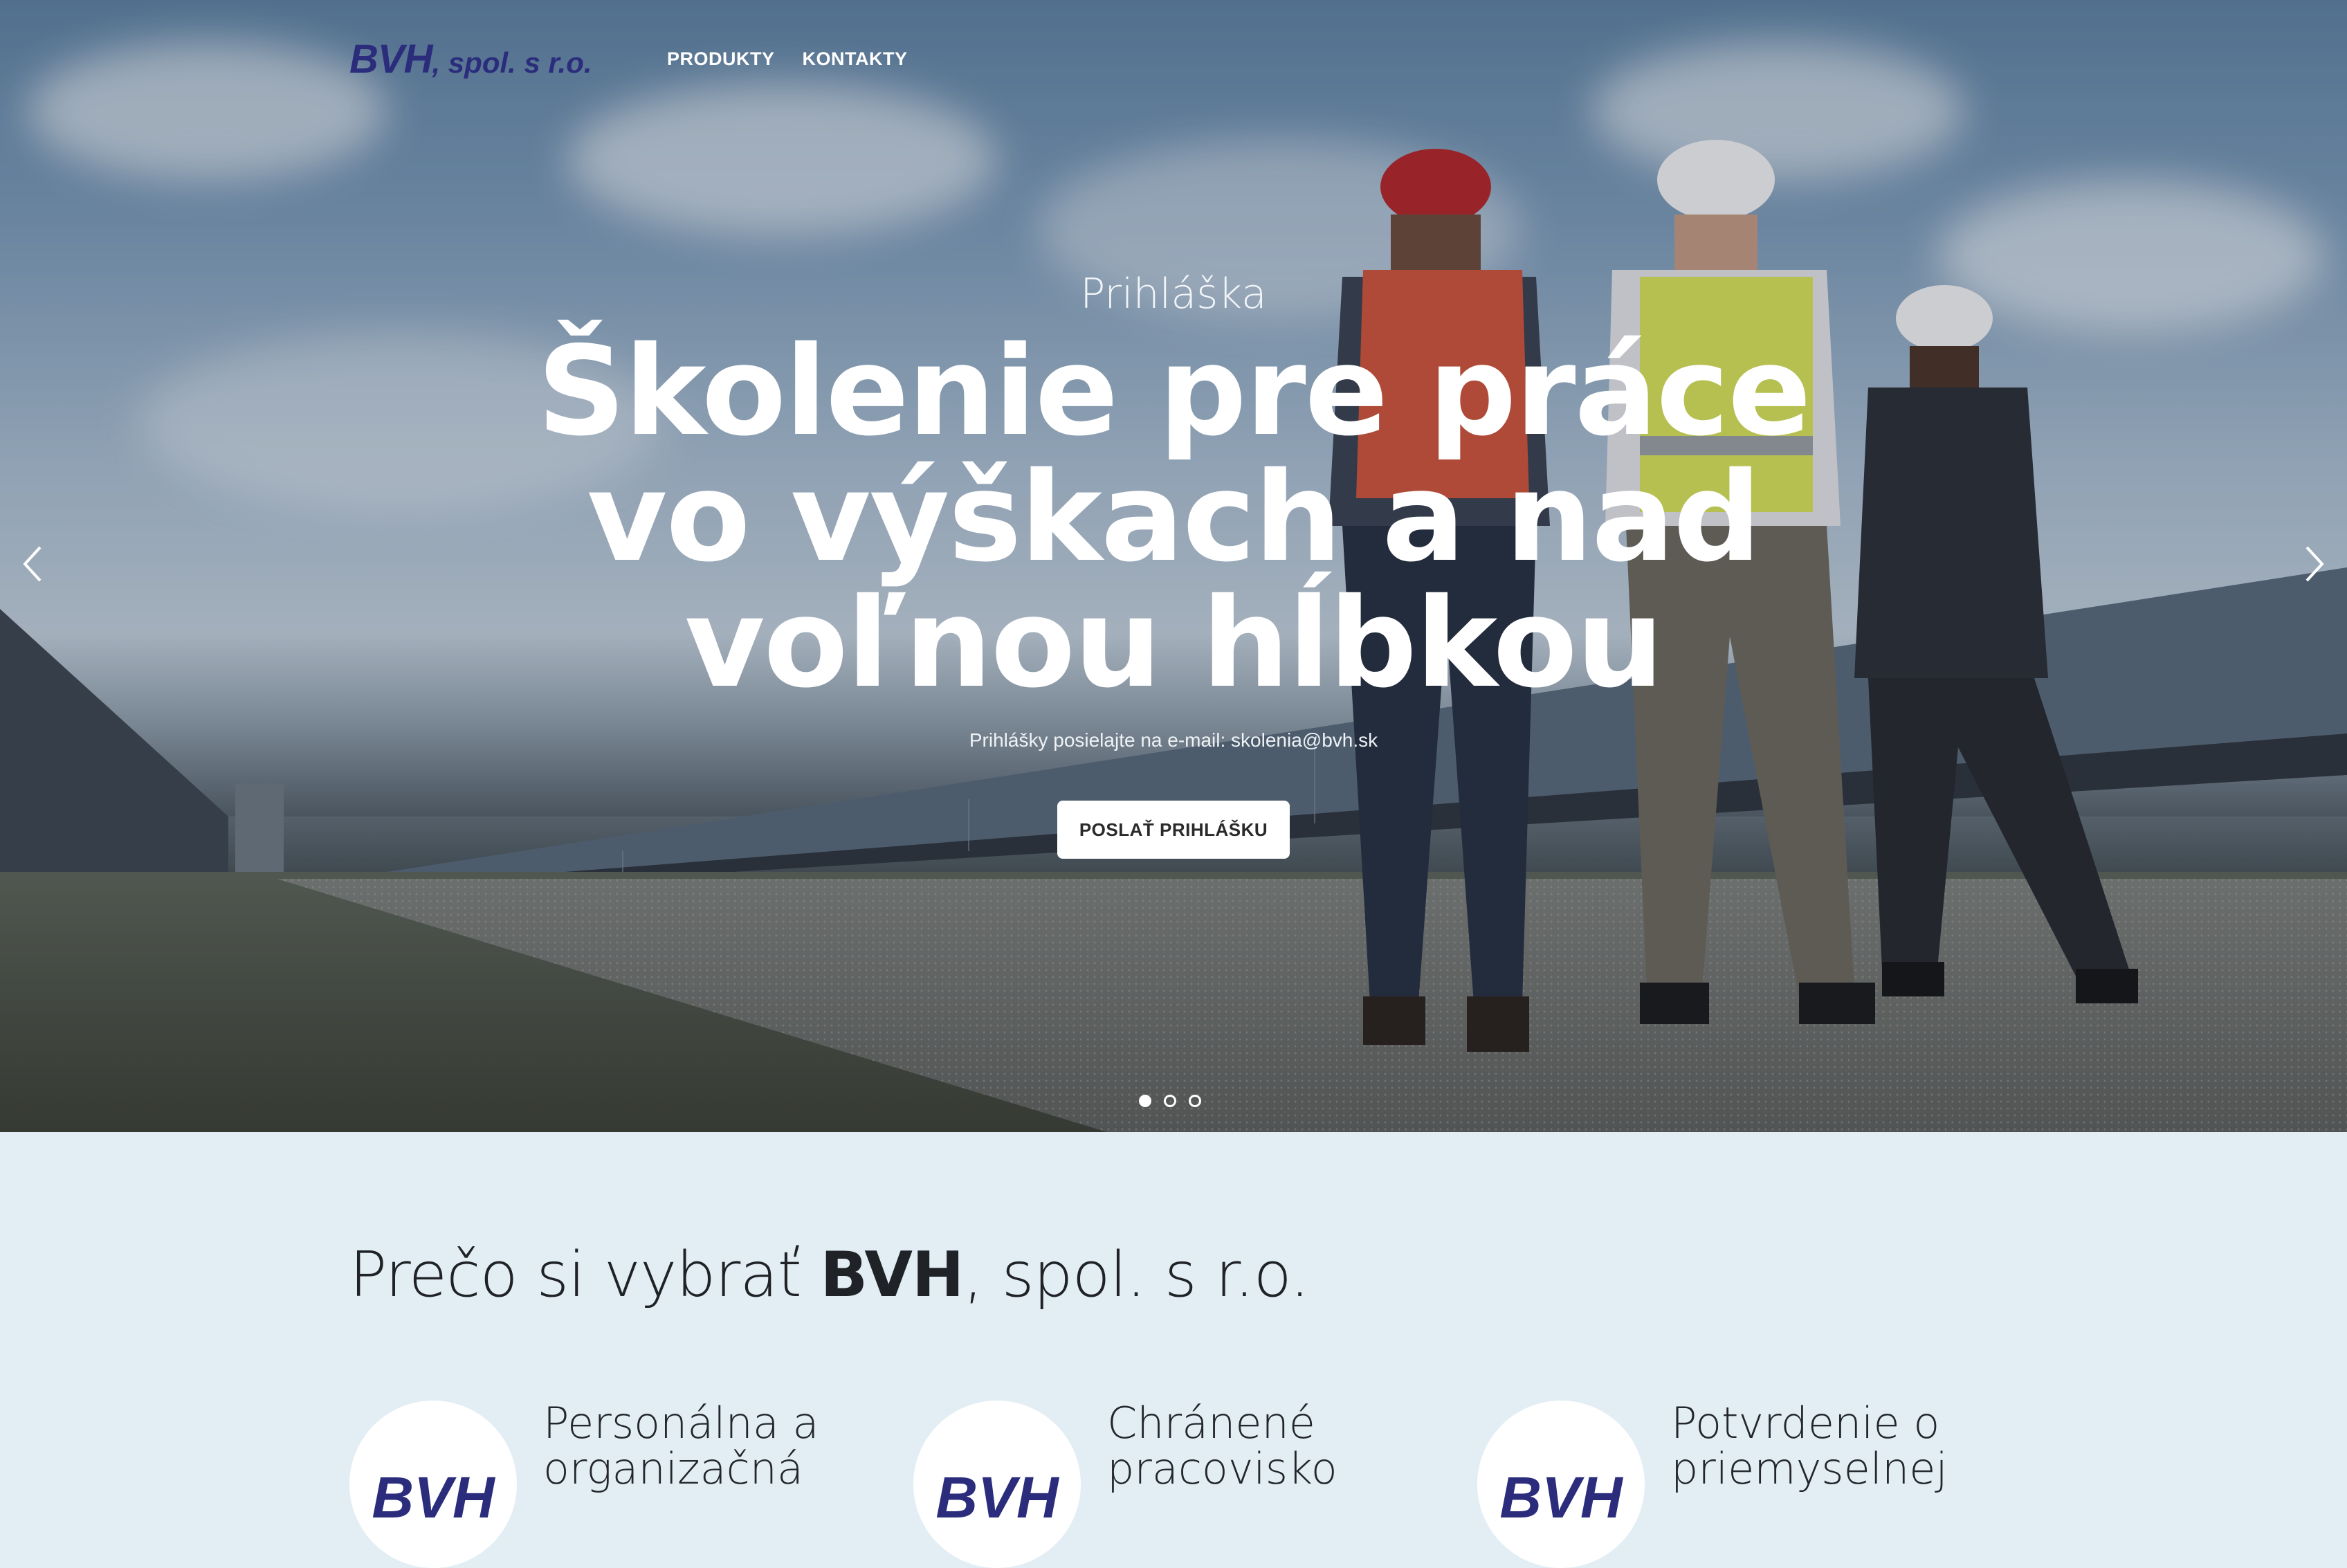 This screenshot has height=1568, width=2347. I want to click on slider-indicators, so click(1170, 1101).